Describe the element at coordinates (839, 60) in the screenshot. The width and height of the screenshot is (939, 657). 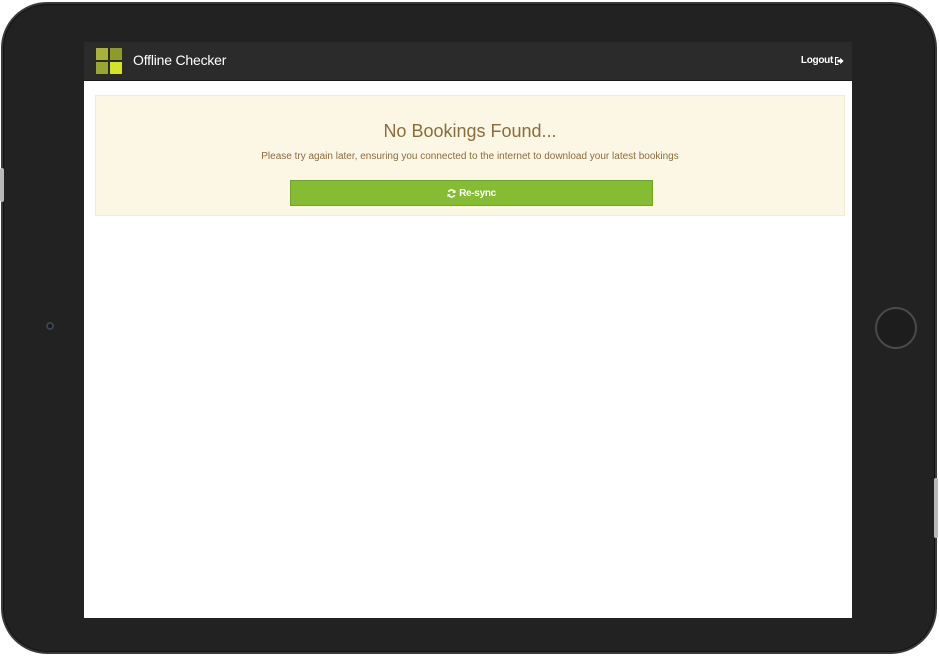
I see `sign-out-icon` at that location.